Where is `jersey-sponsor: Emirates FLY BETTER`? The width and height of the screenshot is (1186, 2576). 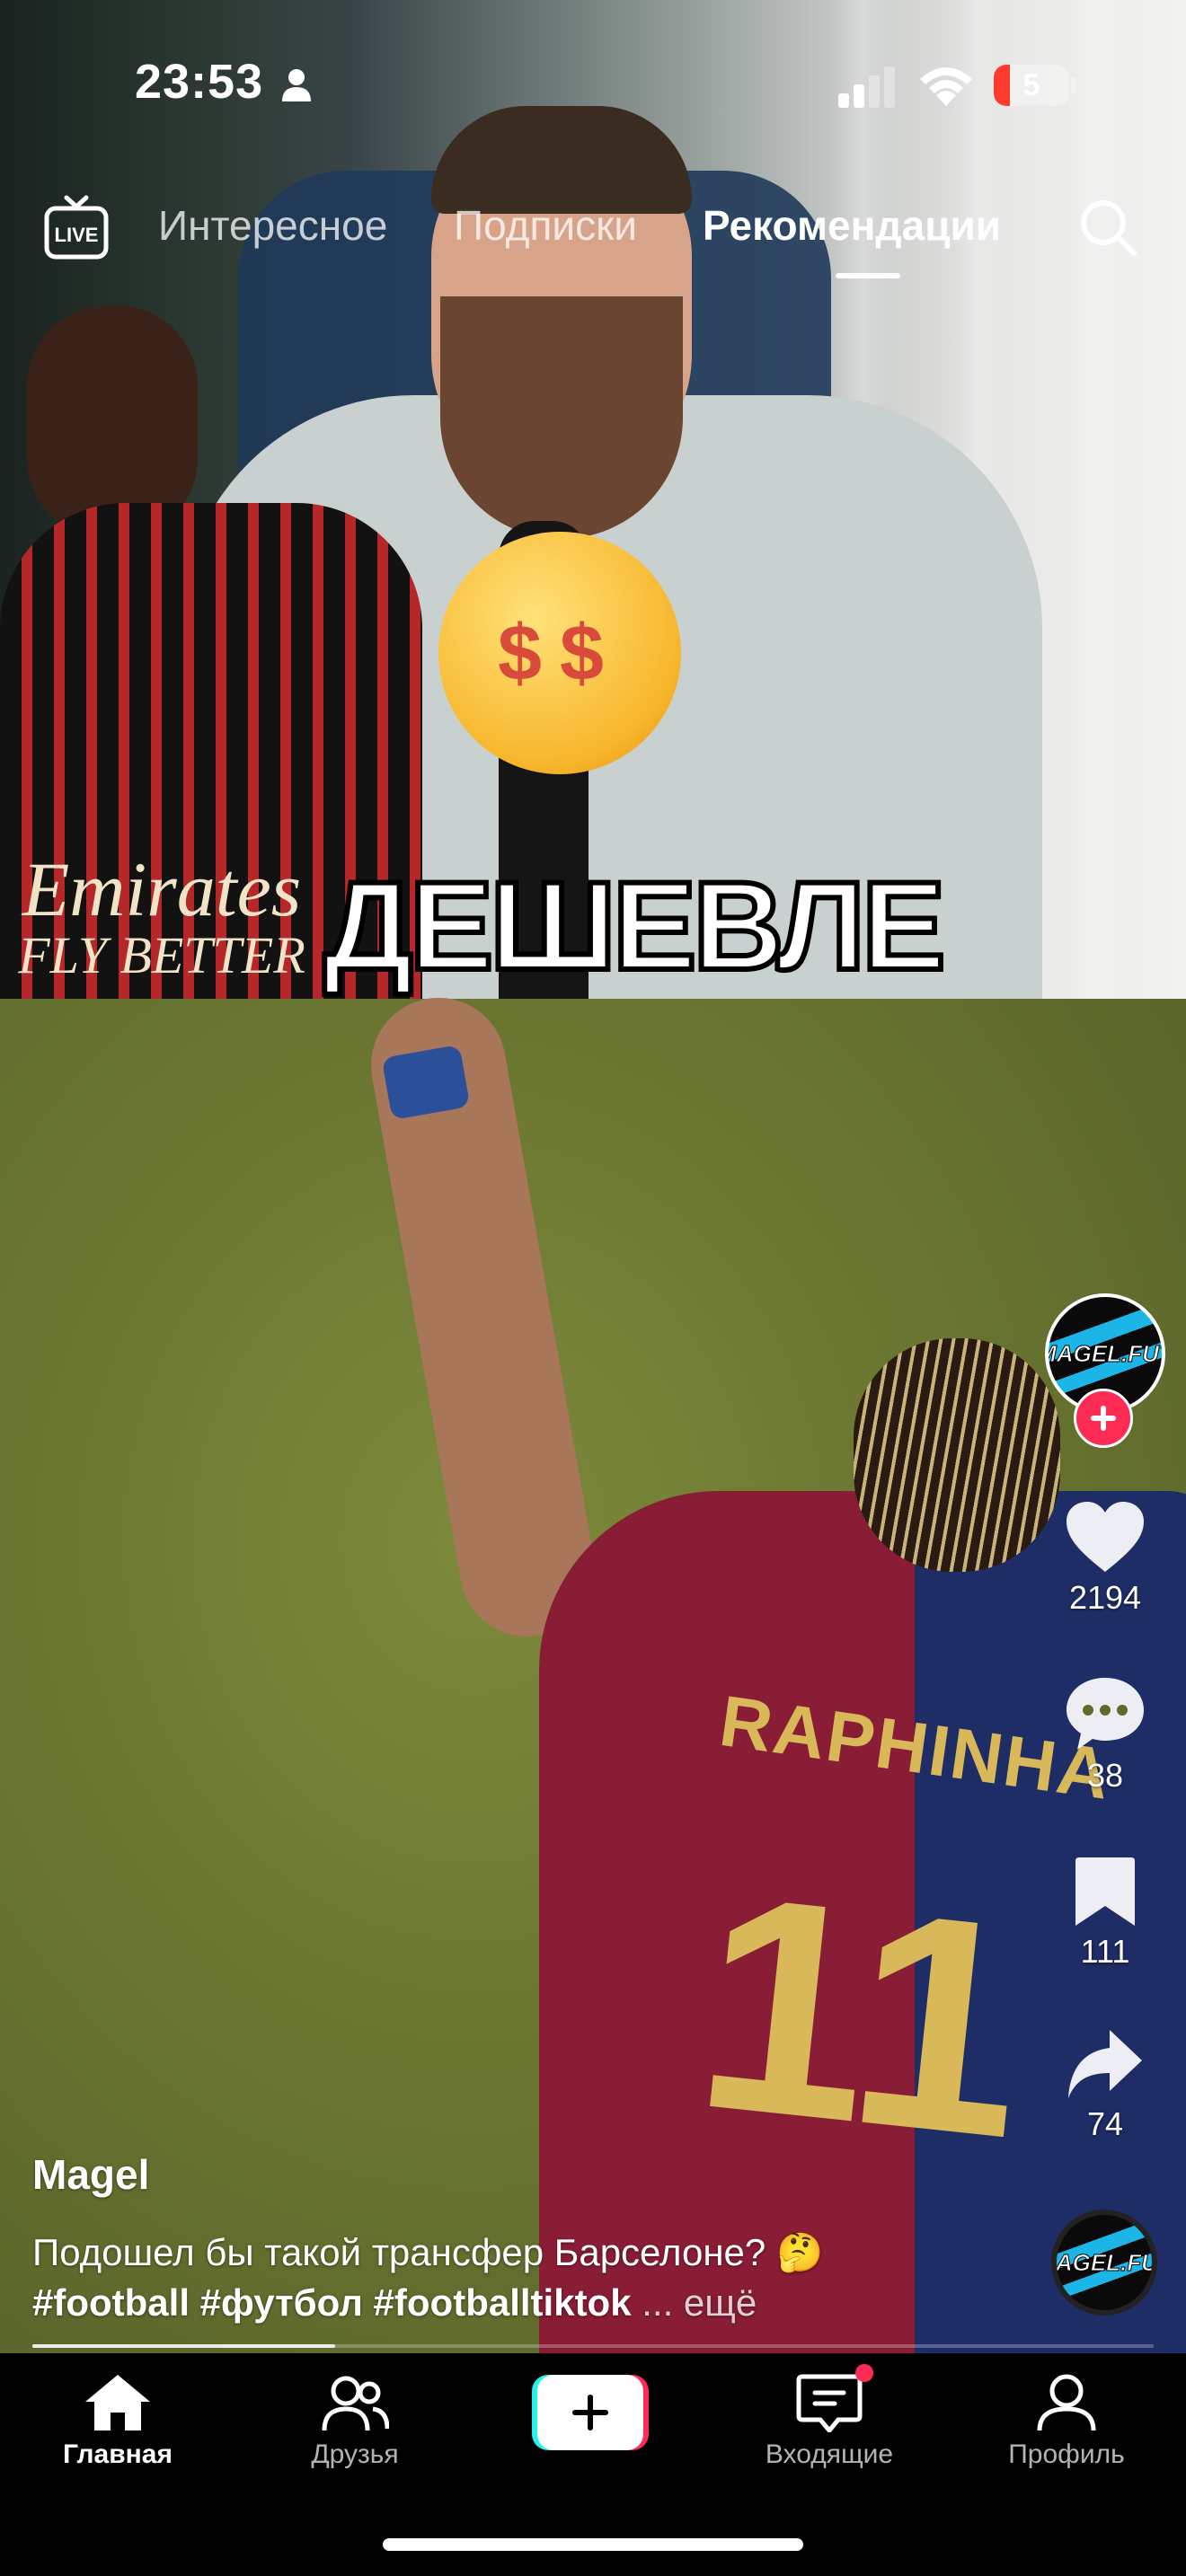
jersey-sponsor: Emirates FLY BETTER is located at coordinates (161, 914).